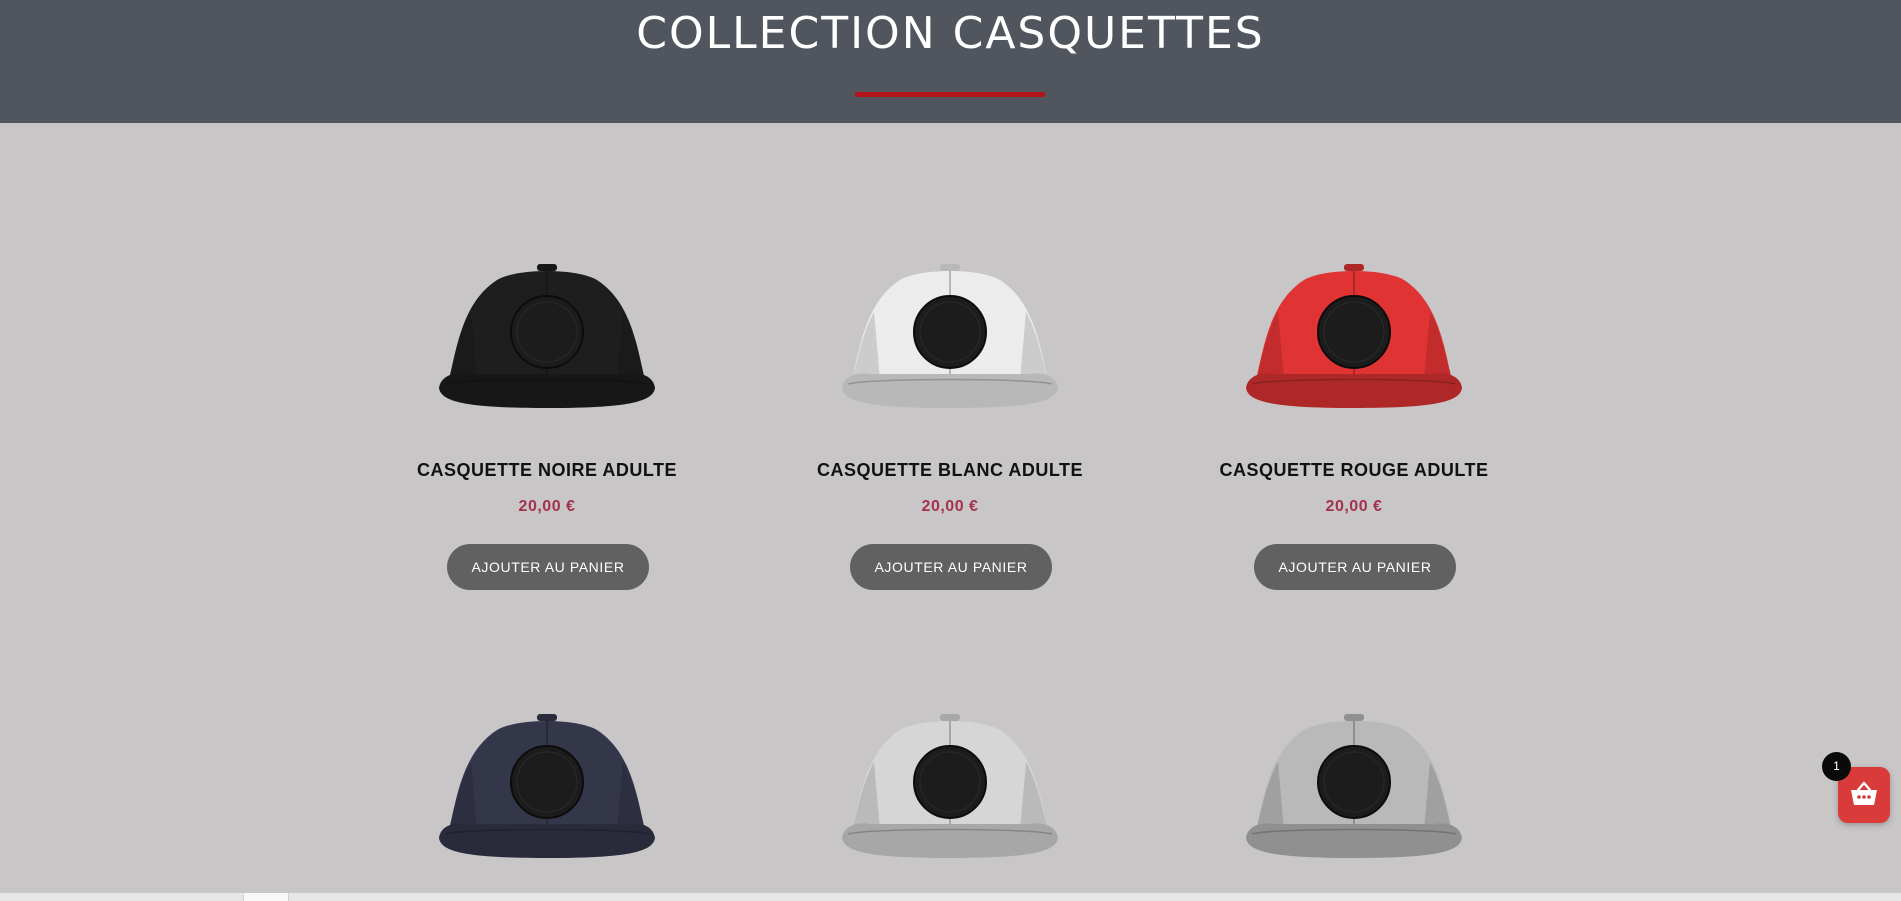 The height and width of the screenshot is (901, 1901). What do you see at coordinates (950, 470) in the screenshot?
I see `product-name: CASQUETTE BLANC ADULTE` at bounding box center [950, 470].